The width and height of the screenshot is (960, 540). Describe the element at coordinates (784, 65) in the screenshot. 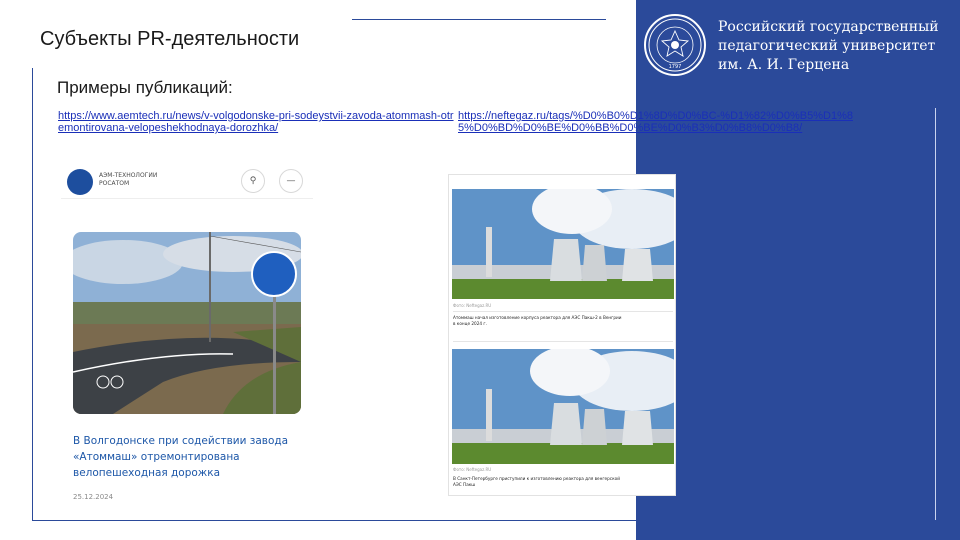

I see `university-name-line: им. А. И. Герцена` at that location.